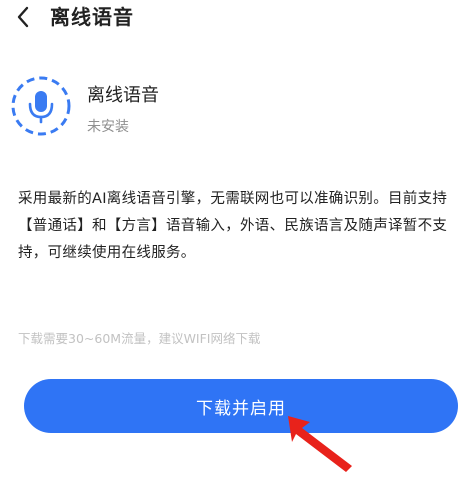 Image resolution: width=476 pixels, height=478 pixels. Describe the element at coordinates (92, 17) in the screenshot. I see `page-title: 离线语音` at that location.